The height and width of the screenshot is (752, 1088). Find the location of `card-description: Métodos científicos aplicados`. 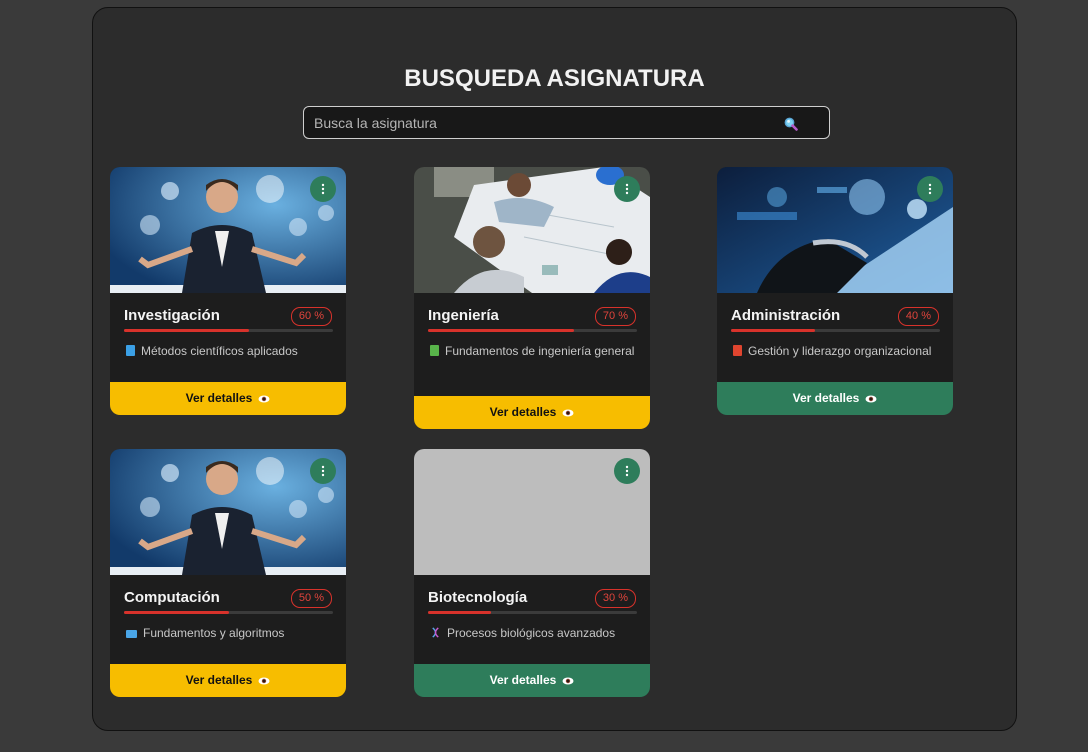

card-description: Métodos científicos aplicados is located at coordinates (232, 351).